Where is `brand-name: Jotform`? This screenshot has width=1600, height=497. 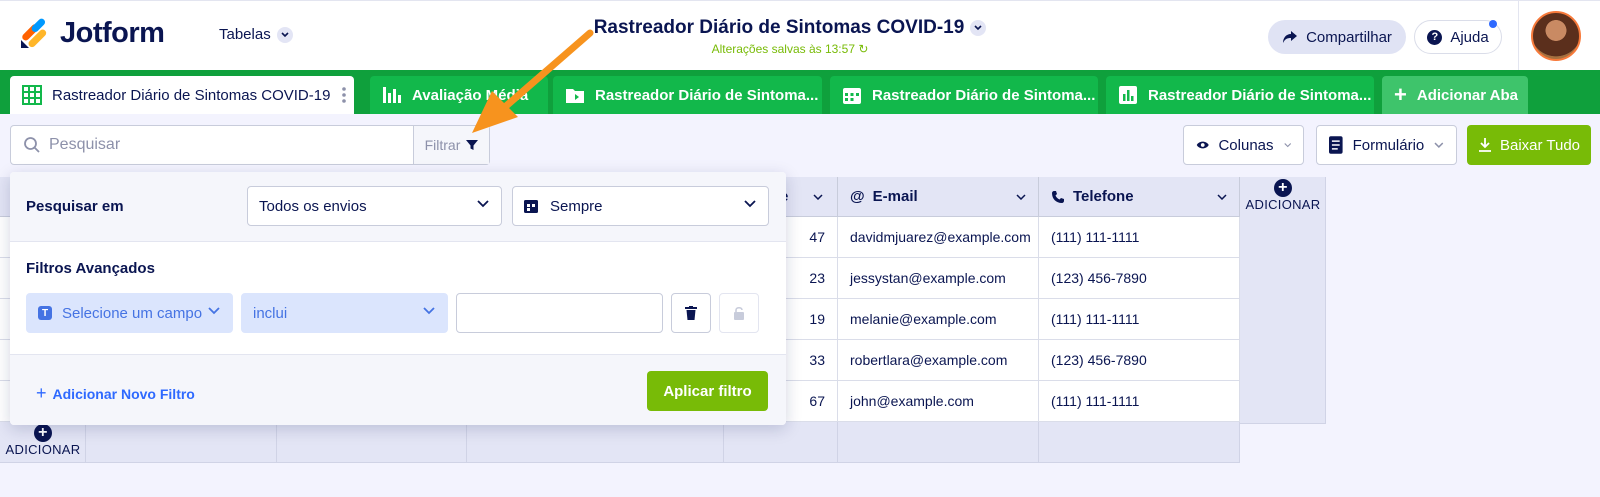
brand-name: Jotform is located at coordinates (112, 33).